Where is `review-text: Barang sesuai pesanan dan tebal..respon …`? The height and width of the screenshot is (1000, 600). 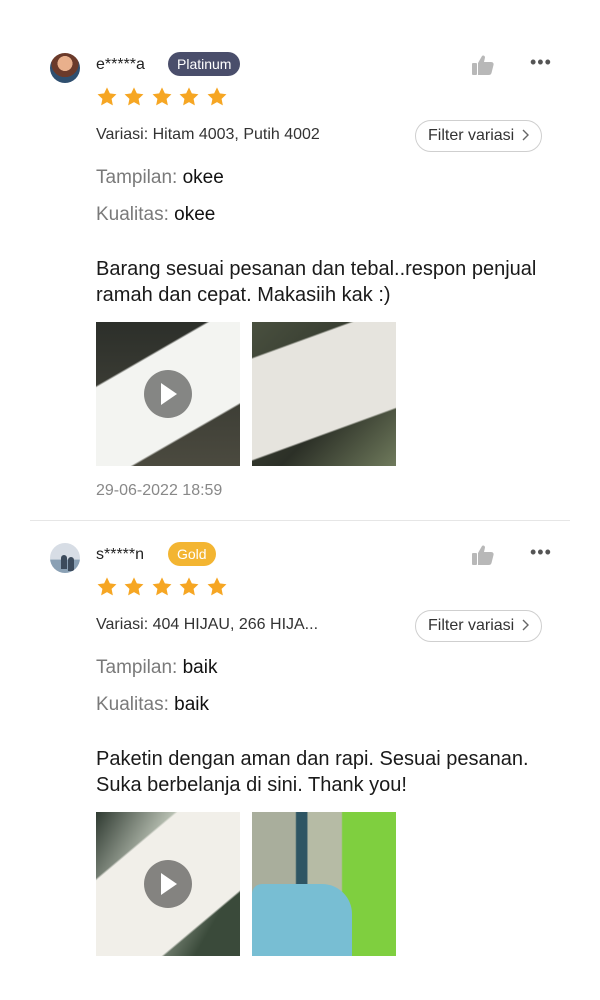 review-text: Barang sesuai pesanan dan tebal..respon … is located at coordinates (316, 282).